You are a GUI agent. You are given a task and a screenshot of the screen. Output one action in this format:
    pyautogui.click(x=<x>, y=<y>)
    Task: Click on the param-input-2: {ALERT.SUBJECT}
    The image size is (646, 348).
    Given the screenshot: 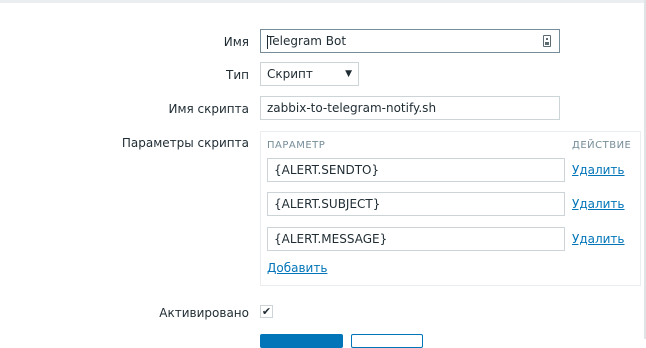 What is the action you would take?
    pyautogui.click(x=416, y=204)
    